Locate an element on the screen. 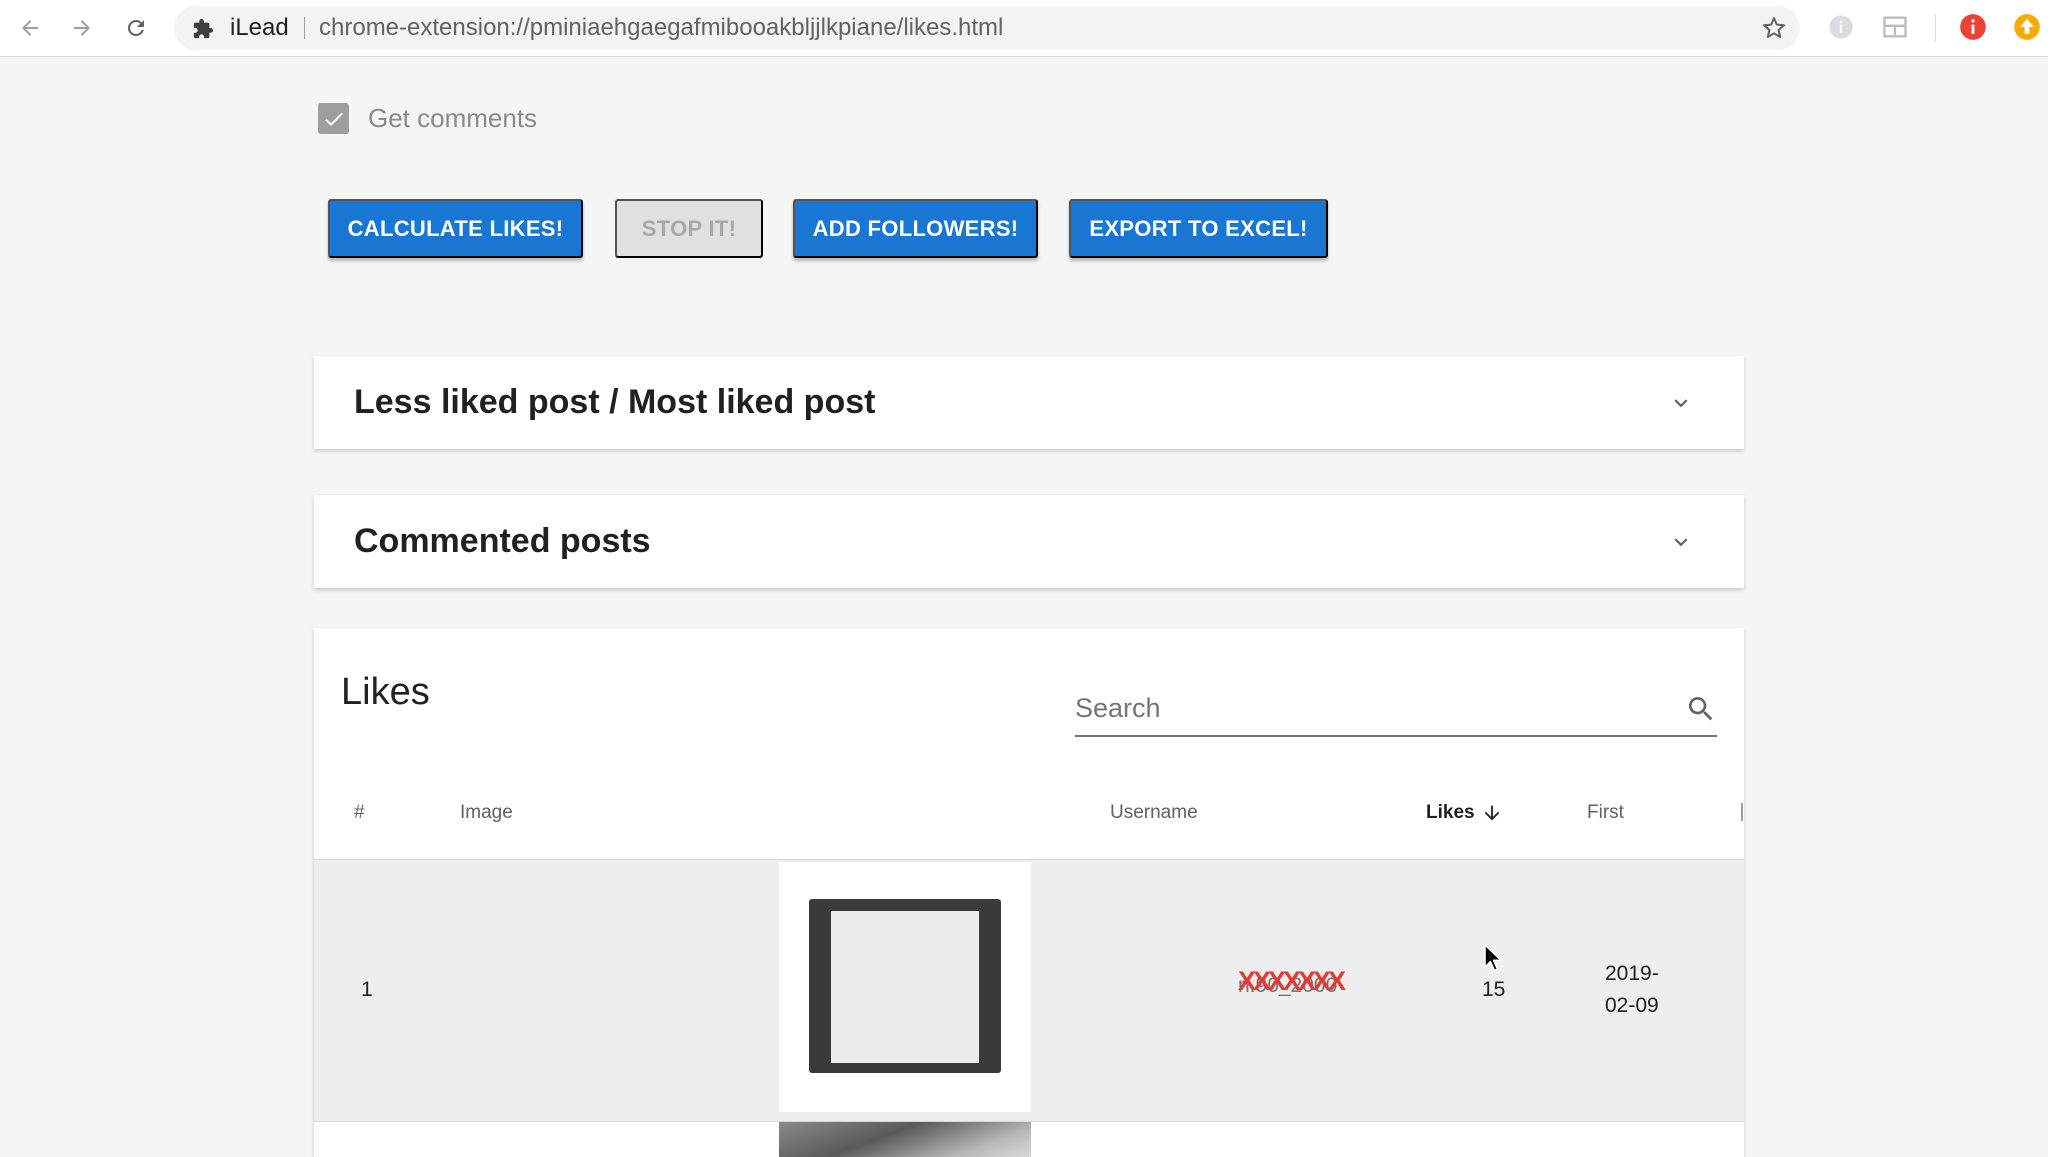 The height and width of the screenshot is (1157, 2048). thumbnail-image is located at coordinates (905, 987).